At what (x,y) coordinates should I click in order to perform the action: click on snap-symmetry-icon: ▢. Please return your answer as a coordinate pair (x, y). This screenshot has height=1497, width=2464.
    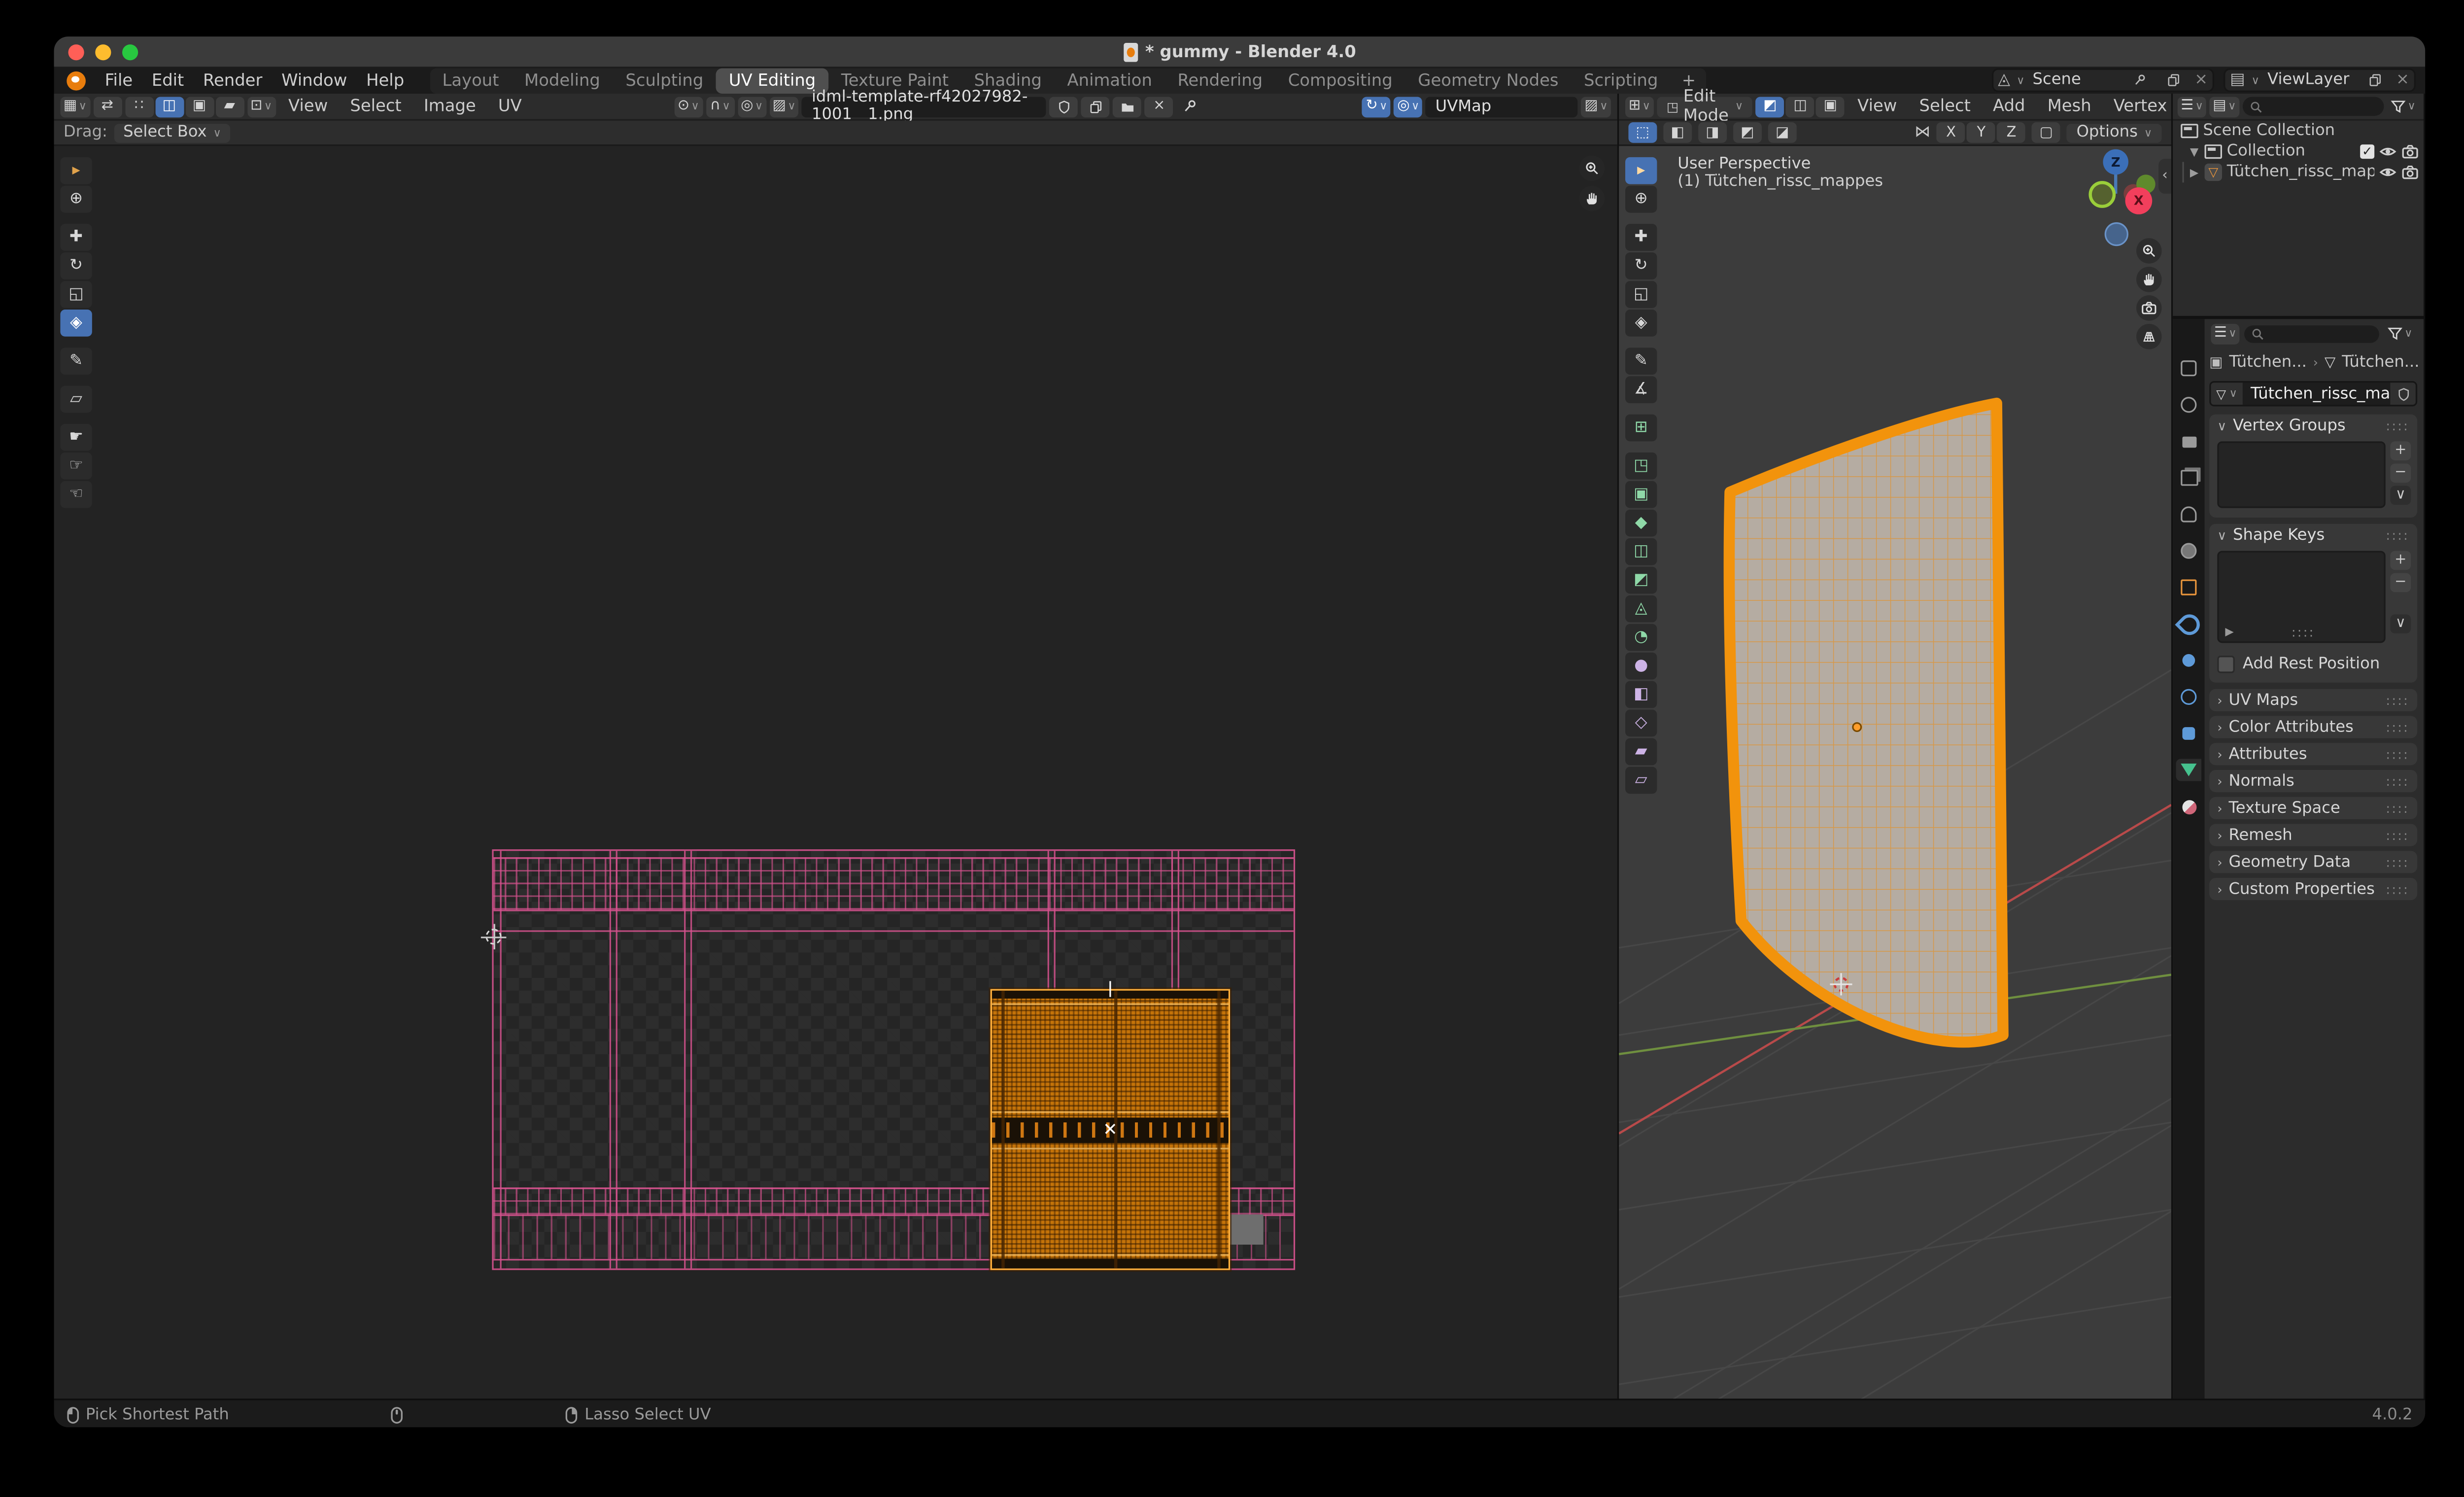
    Looking at the image, I should click on (2046, 132).